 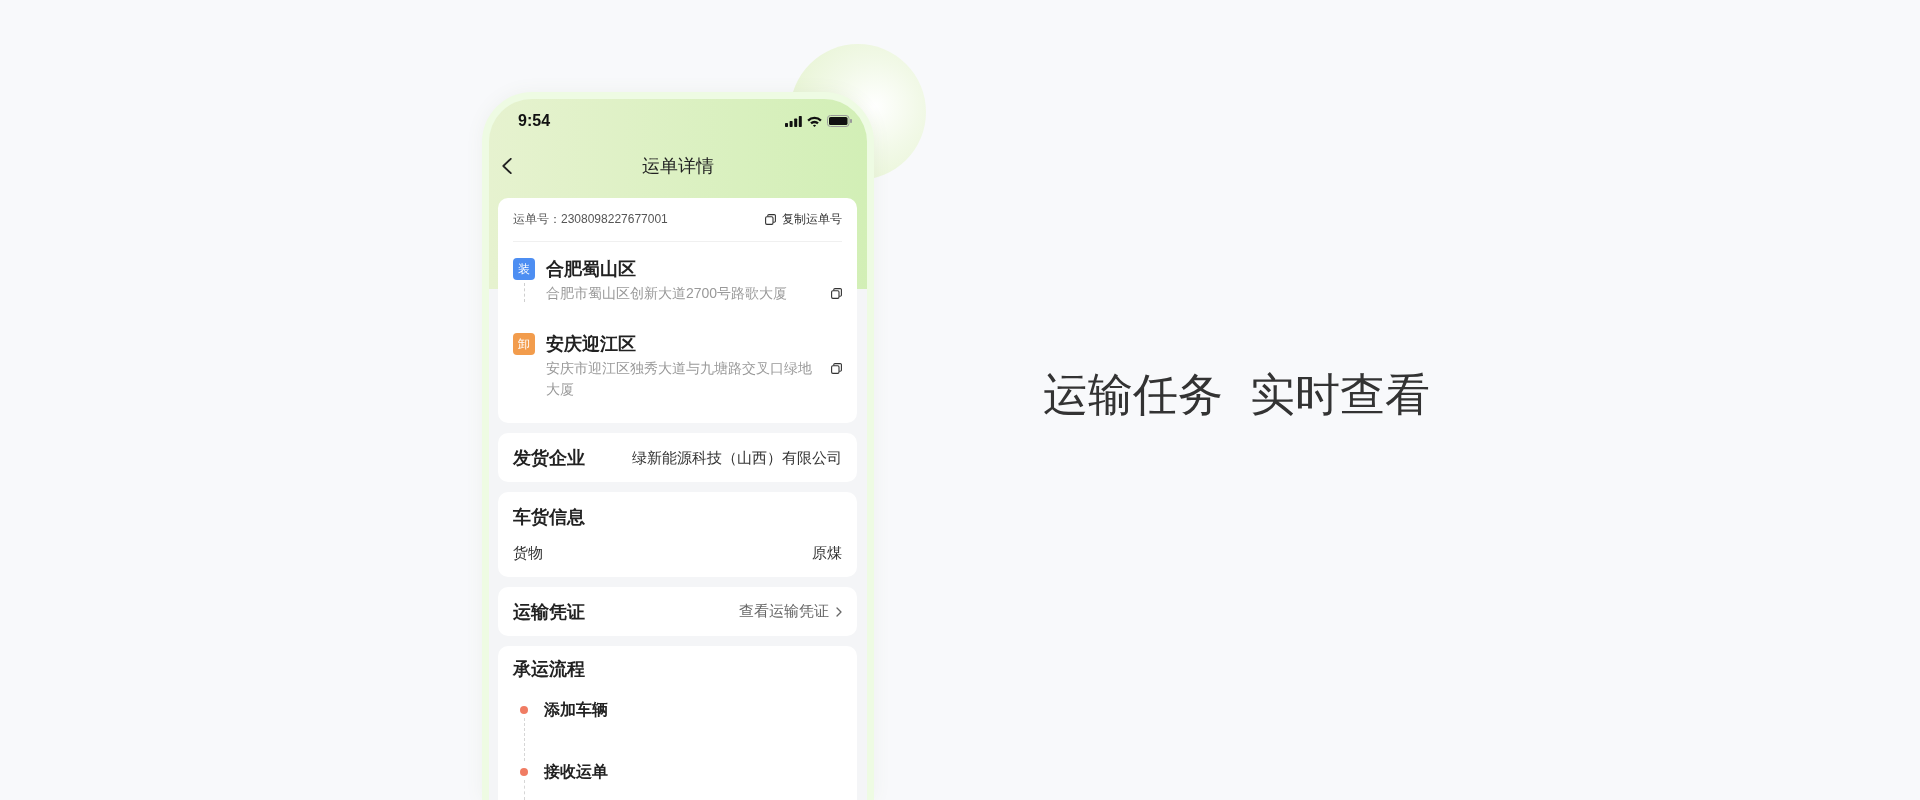 What do you see at coordinates (507, 166) in the screenshot?
I see `back-icon` at bounding box center [507, 166].